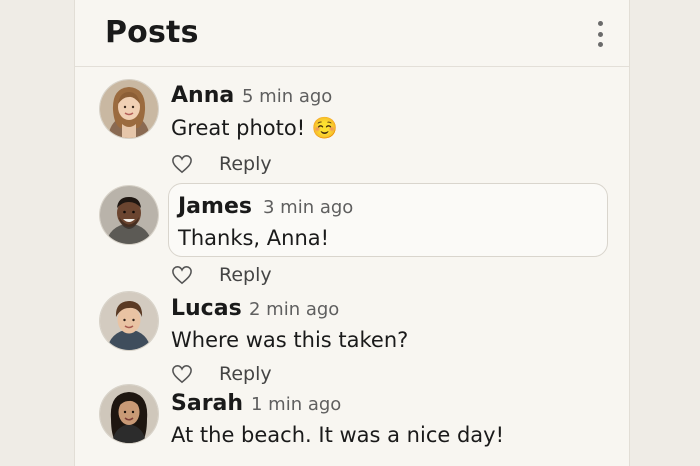  Describe the element at coordinates (338, 435) in the screenshot. I see `comment-text: At the beach. It was a nice day!` at that location.